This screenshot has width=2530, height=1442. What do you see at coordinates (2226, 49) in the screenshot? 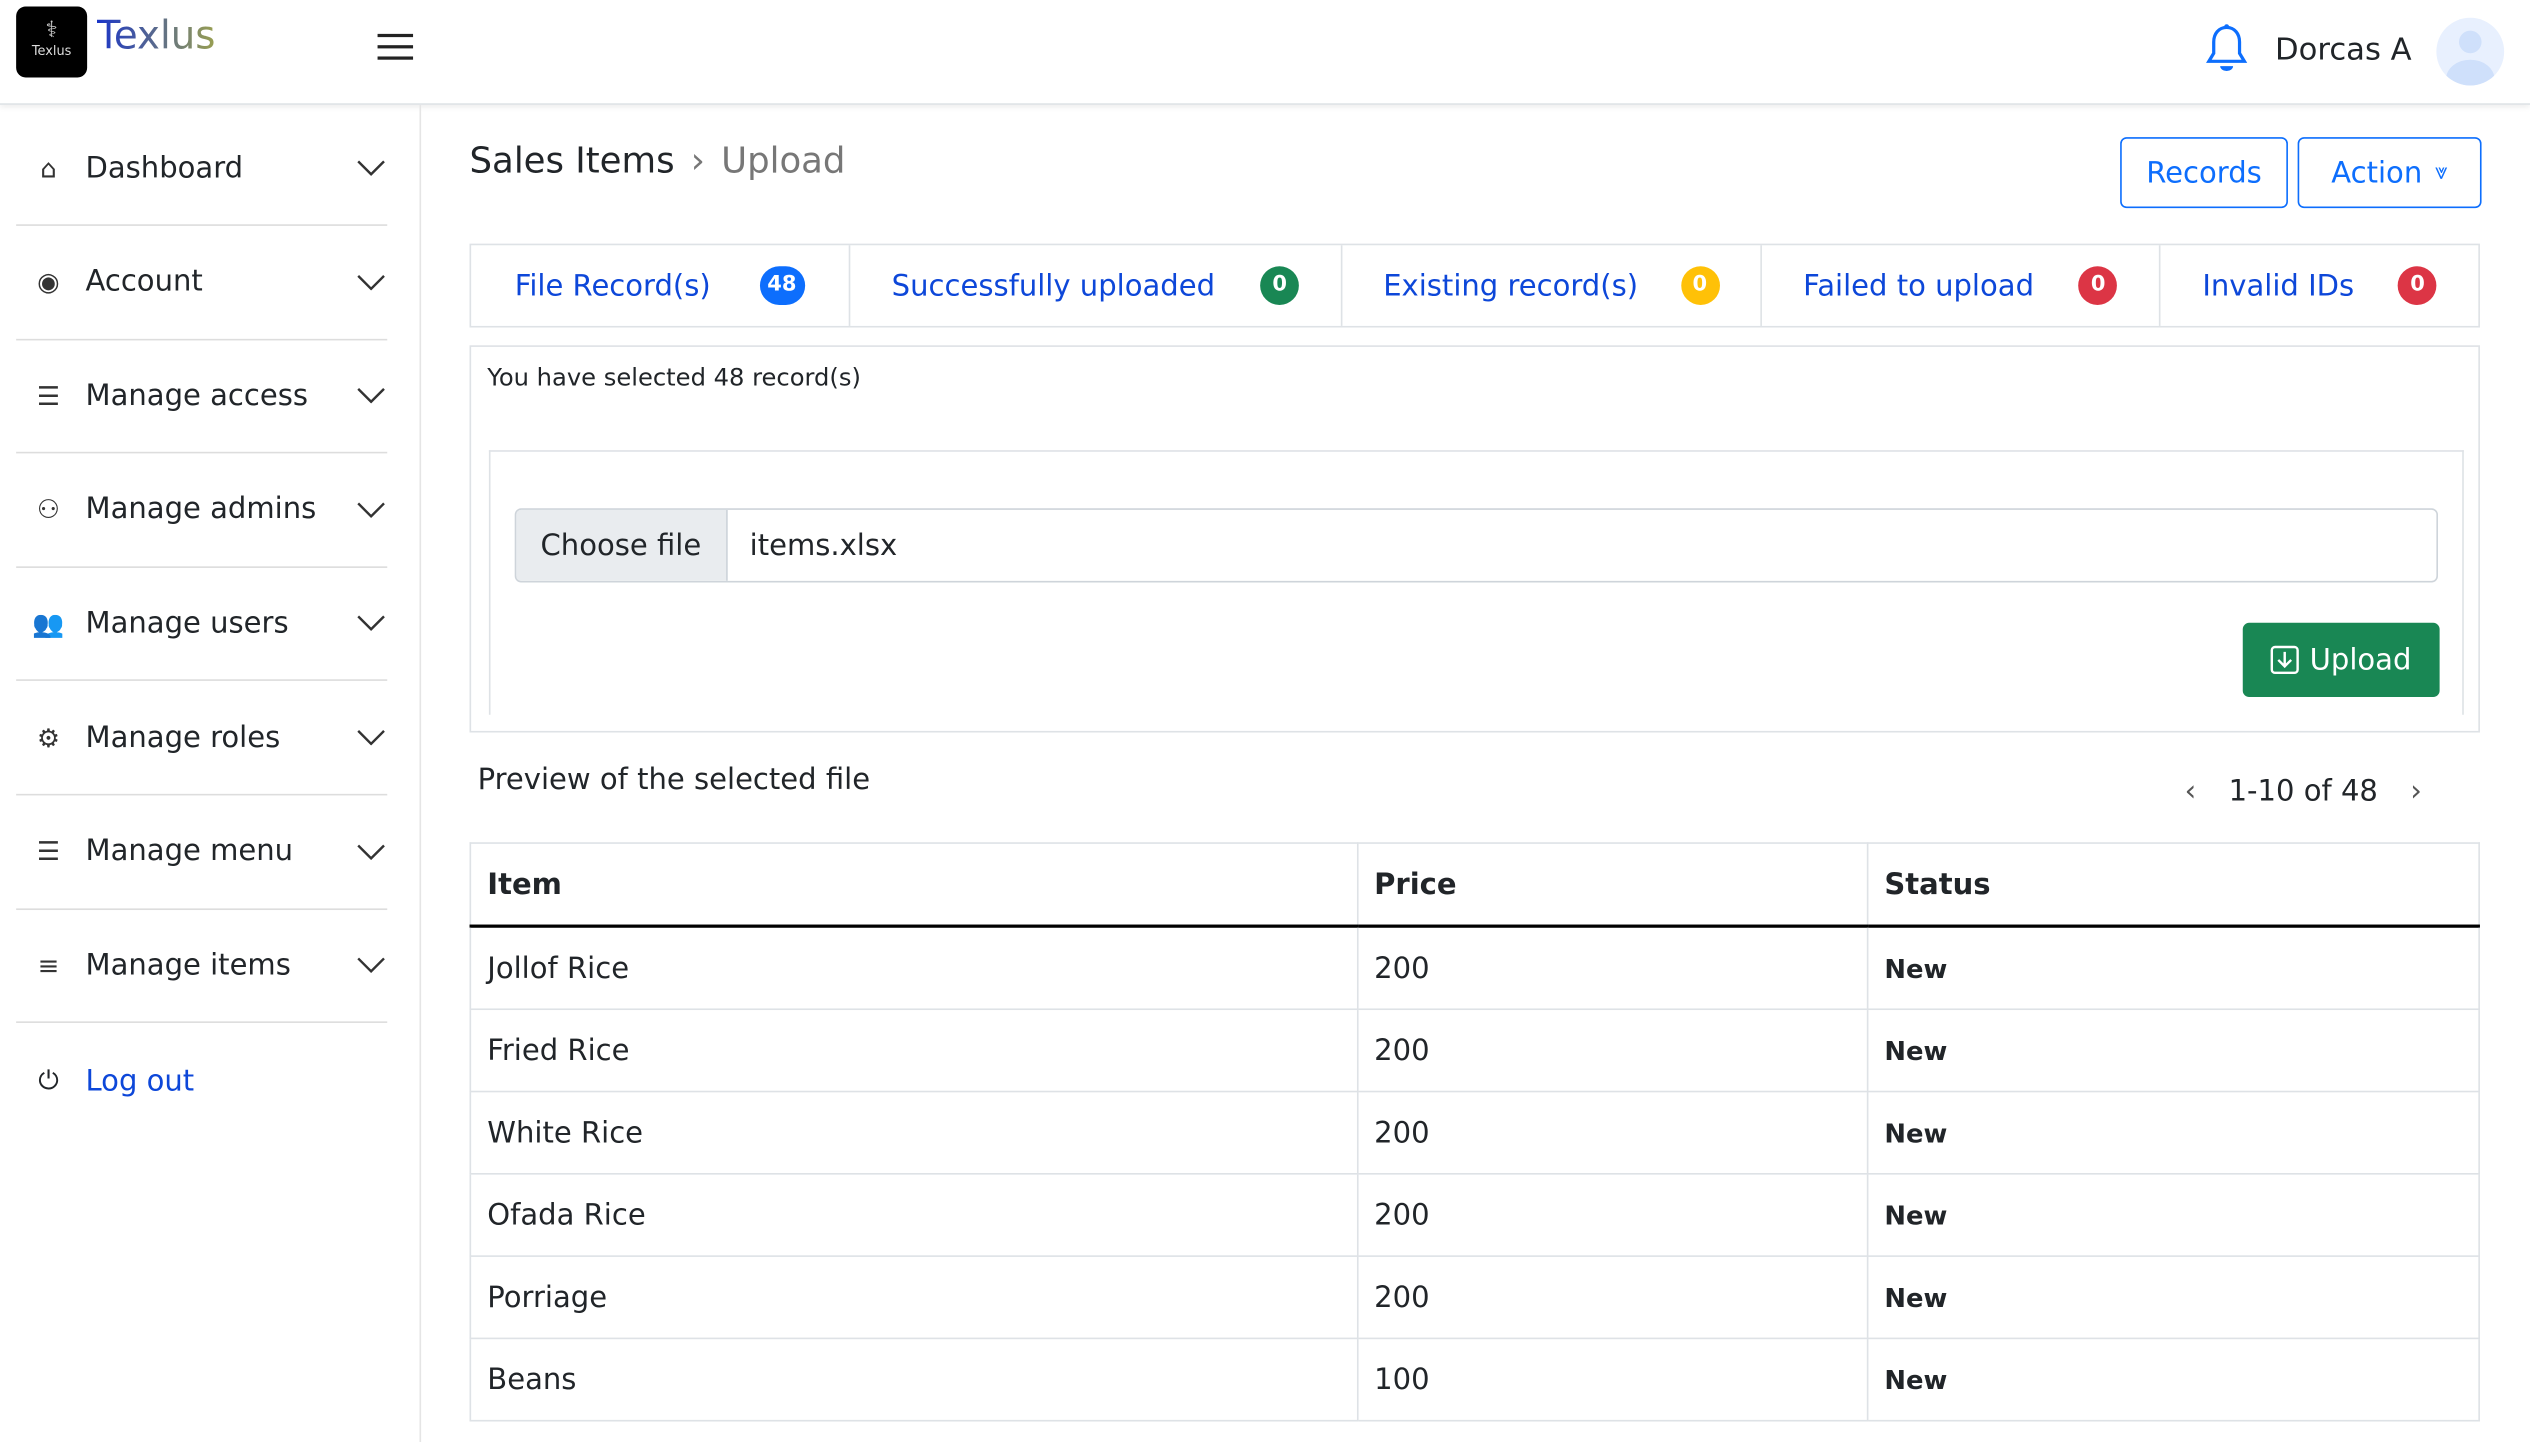
I see `bell-icon` at bounding box center [2226, 49].